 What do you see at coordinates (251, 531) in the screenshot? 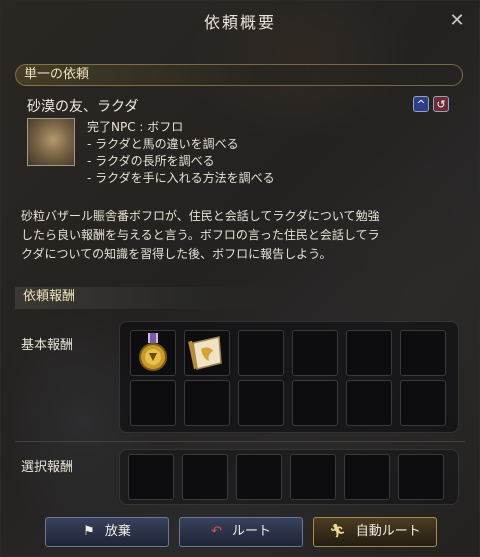
I see `route-label: ルート` at bounding box center [251, 531].